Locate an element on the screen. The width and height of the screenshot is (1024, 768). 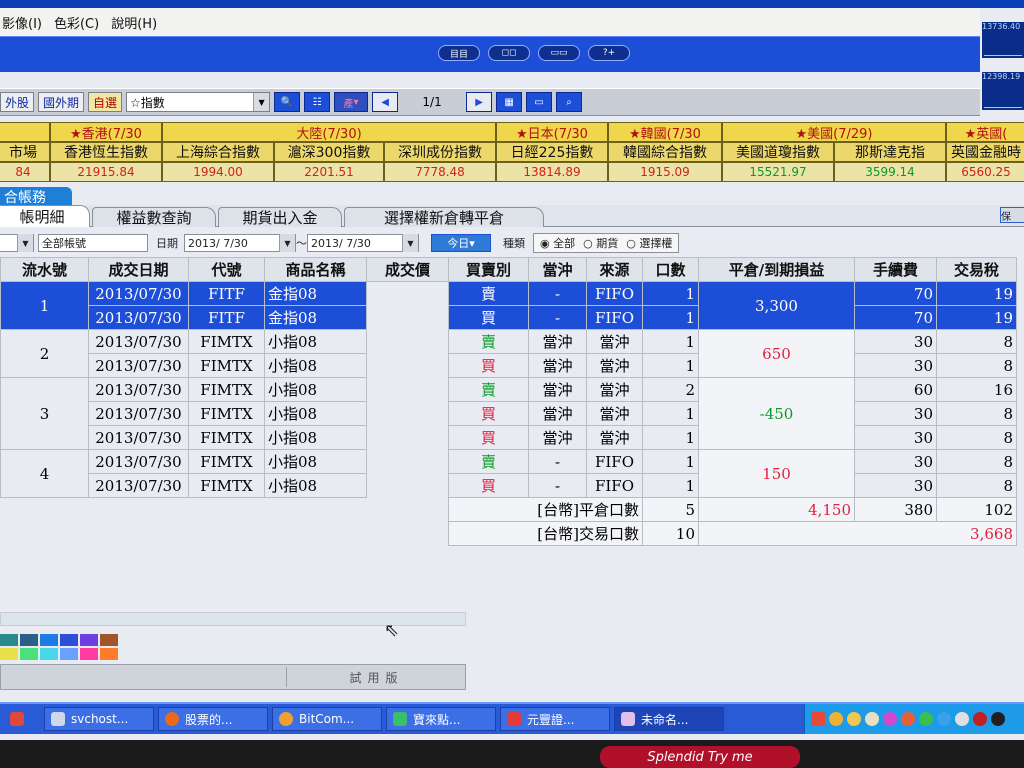
table-row: 1 2013/07/30 FITF 金指08 賣 - FIFO 1 3,300 70 19 is located at coordinates (508, 305).